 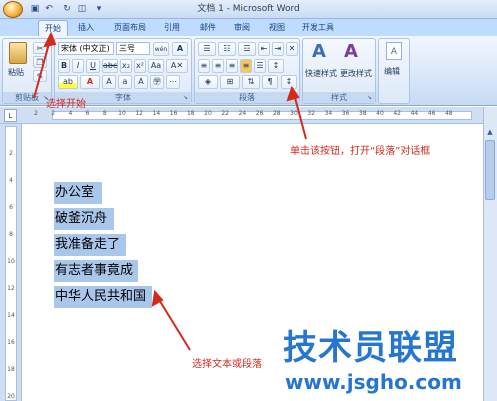 What do you see at coordinates (50, 39) in the screenshot?
I see `arrowhead-home` at bounding box center [50, 39].